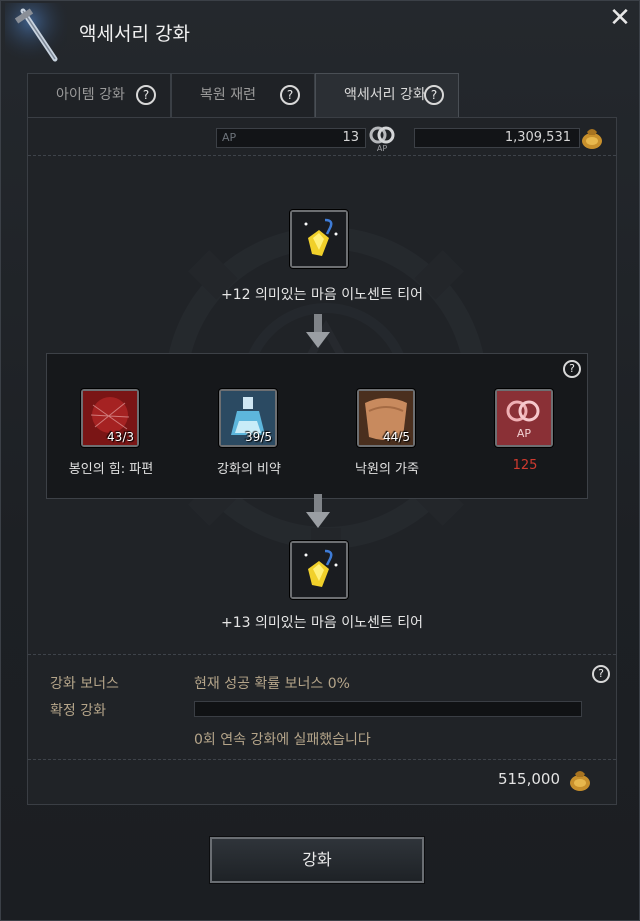 The height and width of the screenshot is (921, 640). I want to click on result-item-slot, so click(319, 570).